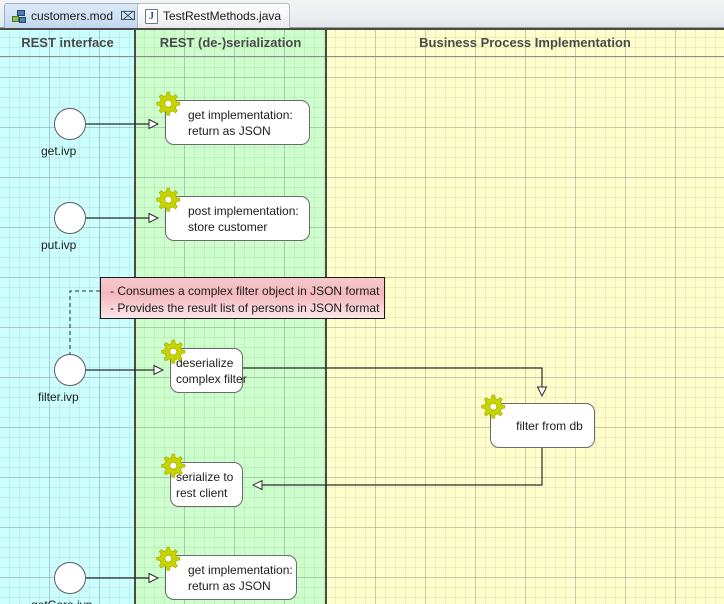  I want to click on tab-customers-mod: customers.mod ⌧, so click(74, 15).